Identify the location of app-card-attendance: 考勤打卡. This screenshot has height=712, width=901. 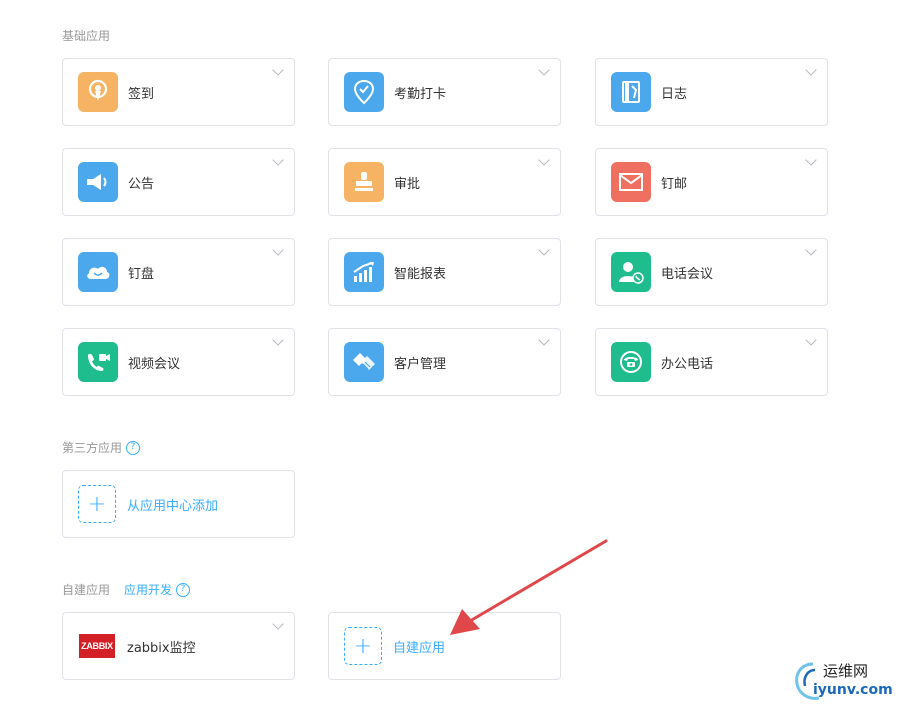
(444, 92).